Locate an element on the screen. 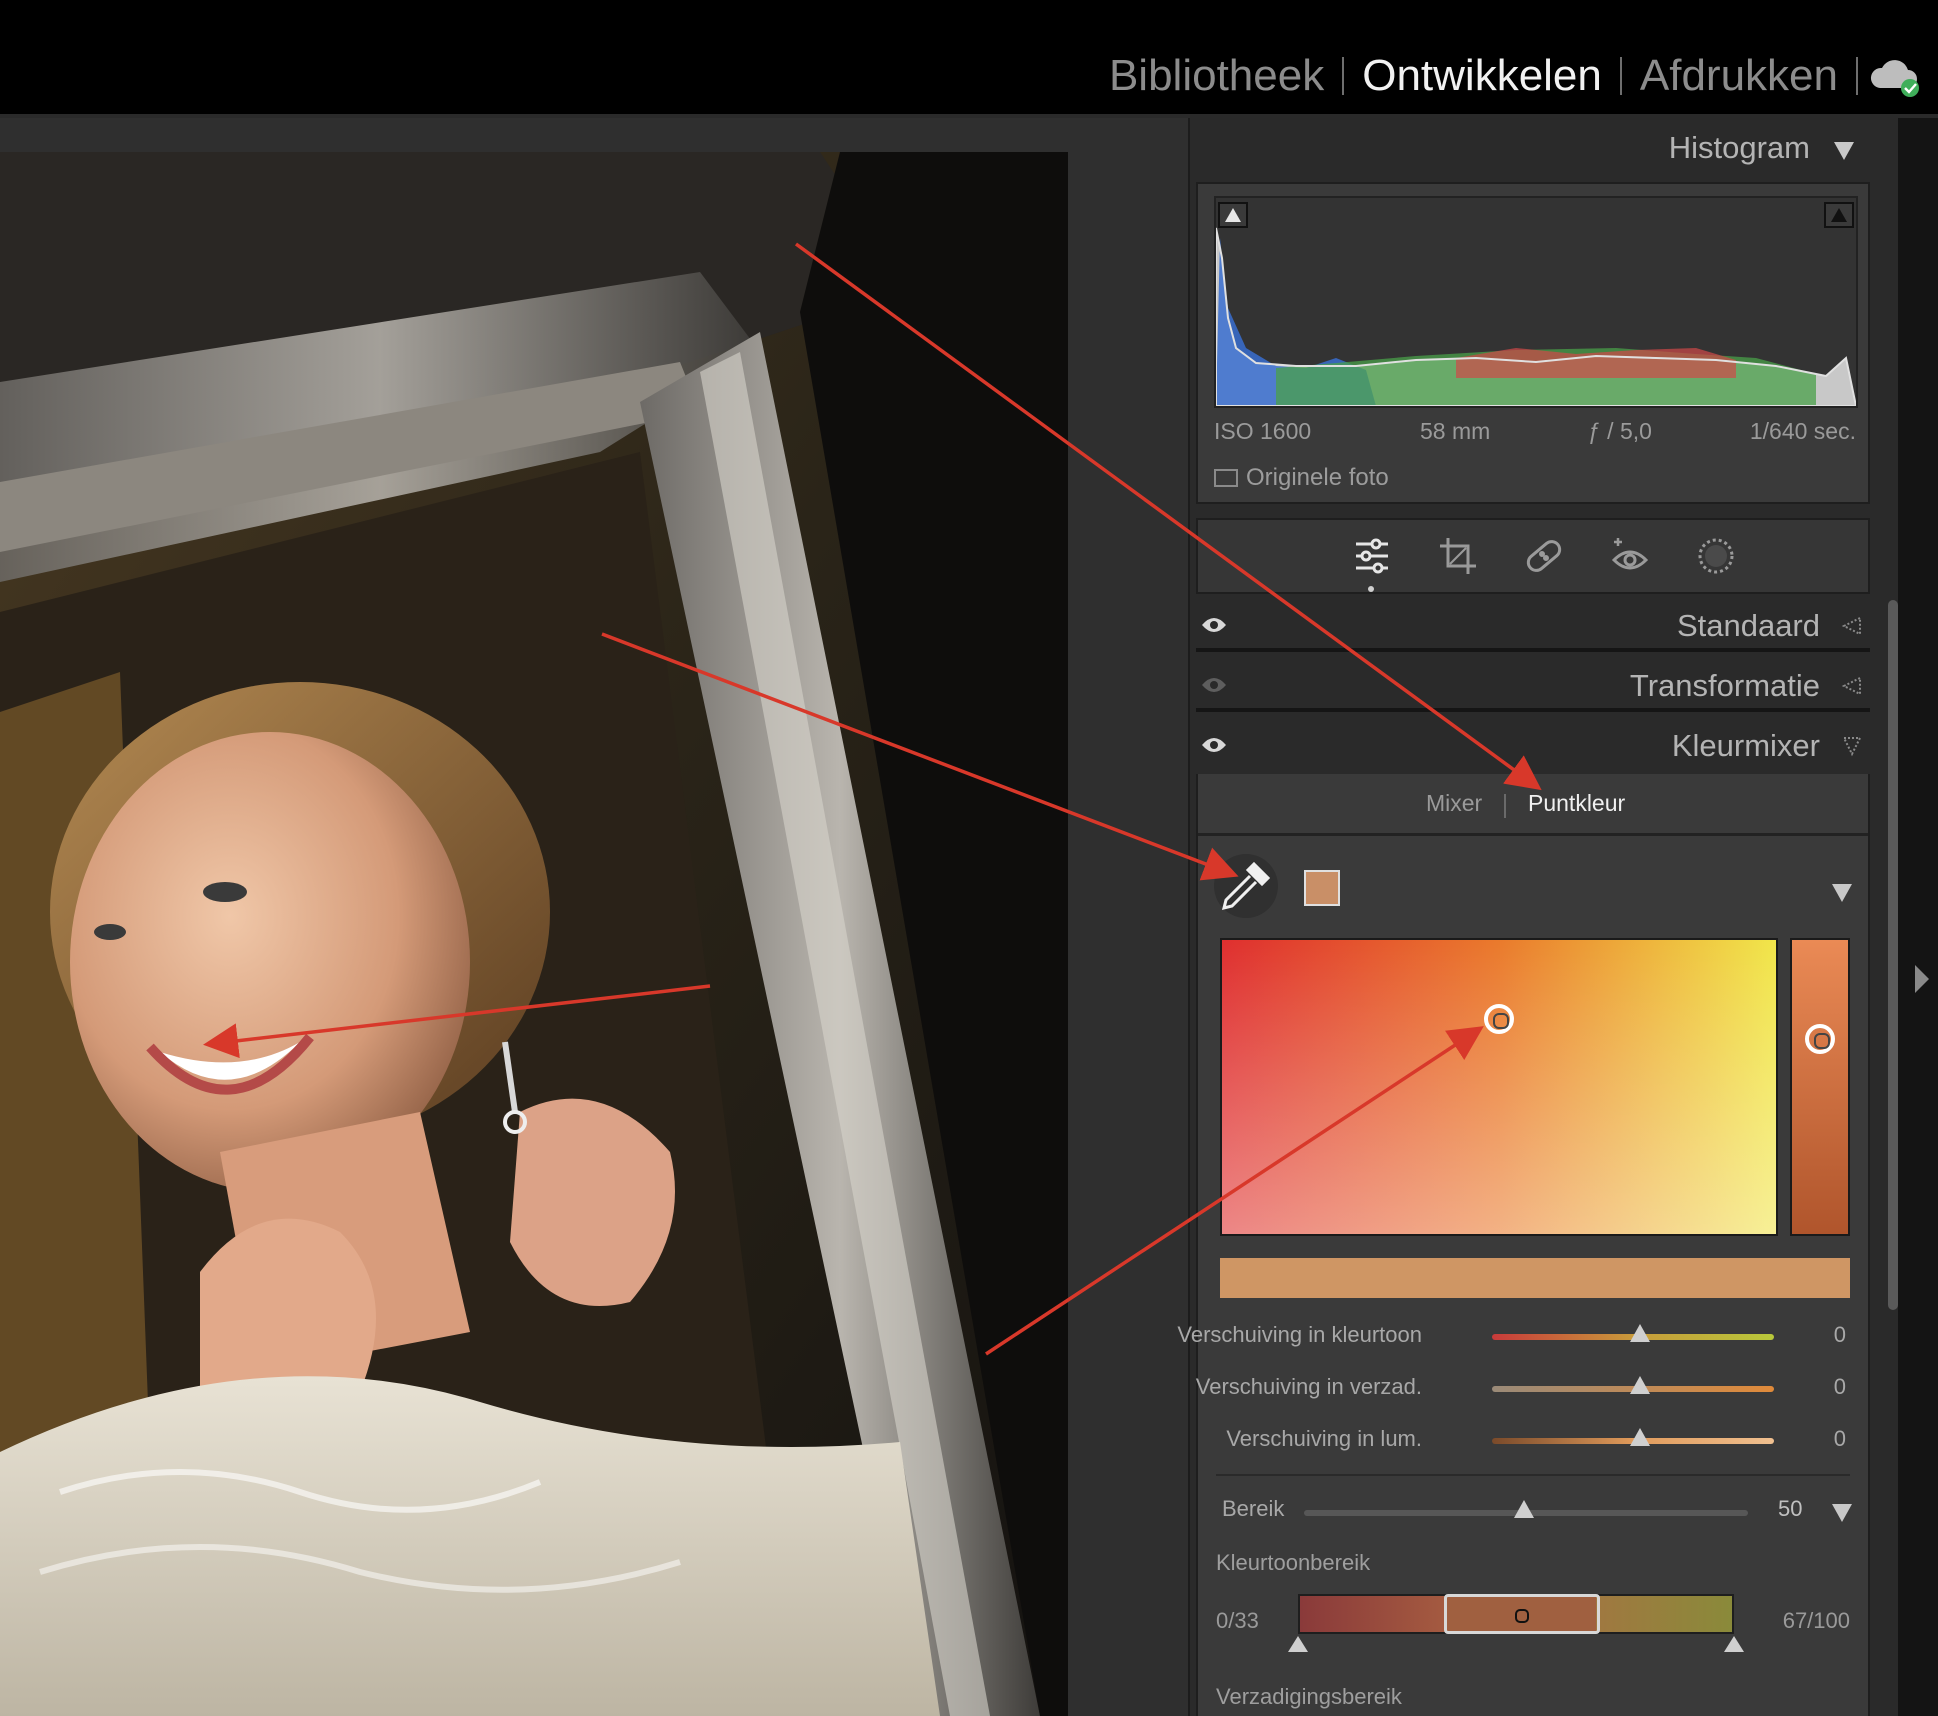 This screenshot has width=1938, height=1716. swatch-options-icon is located at coordinates (1842, 893).